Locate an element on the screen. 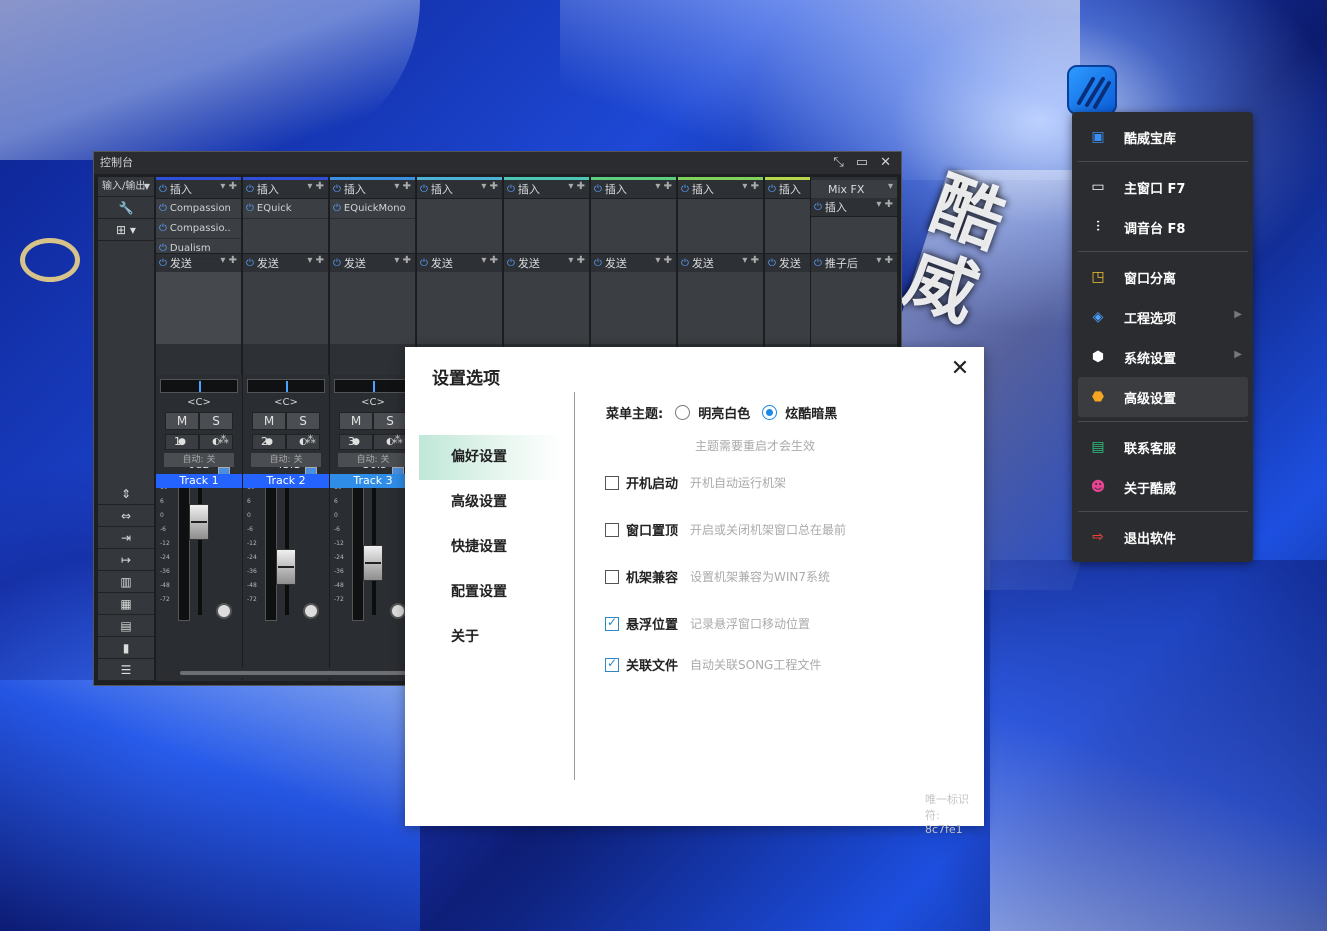  tray-menu-item: ⇨ 退出软件 is located at coordinates (1163, 537).